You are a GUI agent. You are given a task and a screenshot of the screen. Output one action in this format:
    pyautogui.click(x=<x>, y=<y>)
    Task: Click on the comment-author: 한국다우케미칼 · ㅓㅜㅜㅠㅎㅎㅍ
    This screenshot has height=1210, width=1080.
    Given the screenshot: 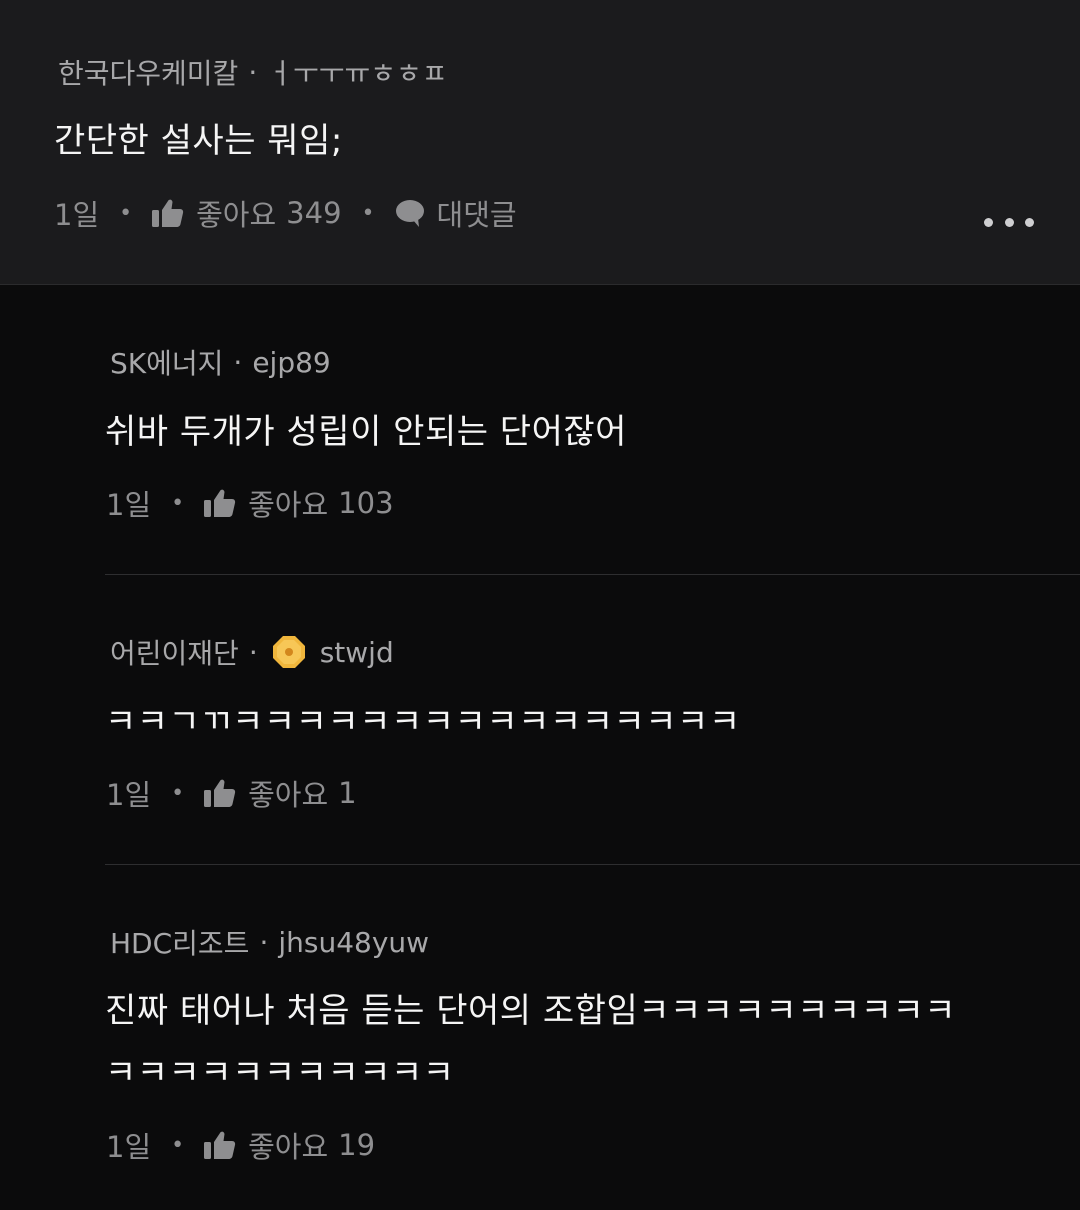 What is the action you would take?
    pyautogui.click(x=253, y=72)
    